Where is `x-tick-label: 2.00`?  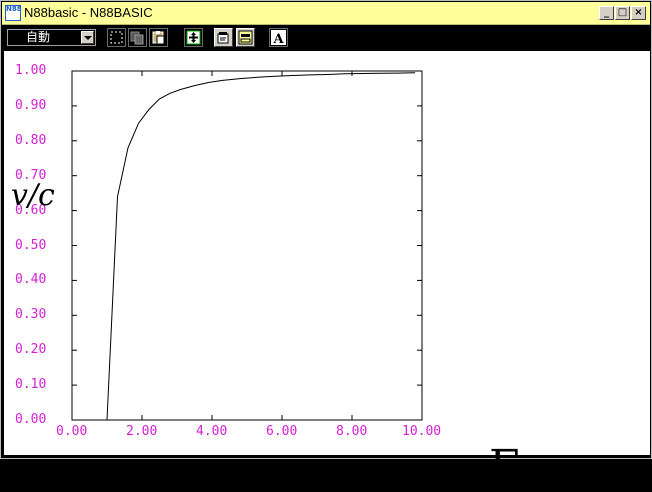 x-tick-label: 2.00 is located at coordinates (142, 431).